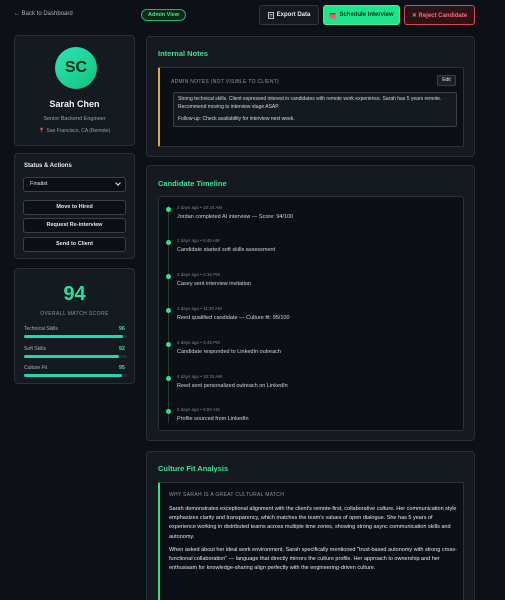 The height and width of the screenshot is (600, 505). Describe the element at coordinates (43, 14) in the screenshot. I see `back-to-dashboard-link: ← Back to Dashboard` at that location.